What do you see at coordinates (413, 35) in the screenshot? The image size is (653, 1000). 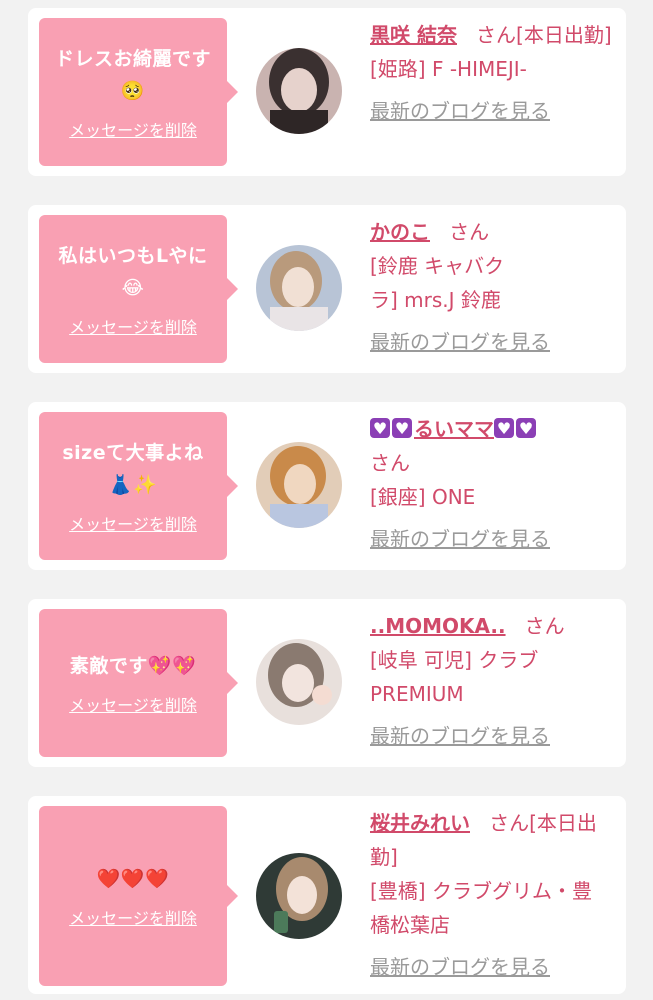 I see `sender-name-link: 黒咲 結奈` at bounding box center [413, 35].